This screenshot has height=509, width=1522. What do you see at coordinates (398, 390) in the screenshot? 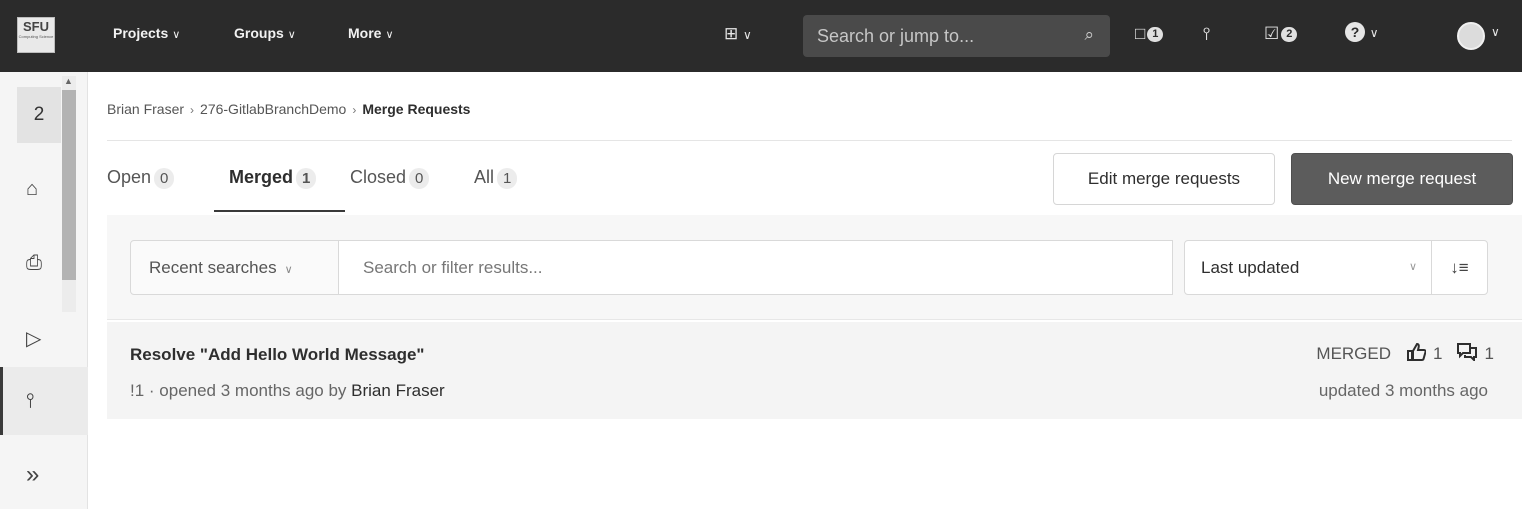
I see `merge-request-author: Brian Fraser` at bounding box center [398, 390].